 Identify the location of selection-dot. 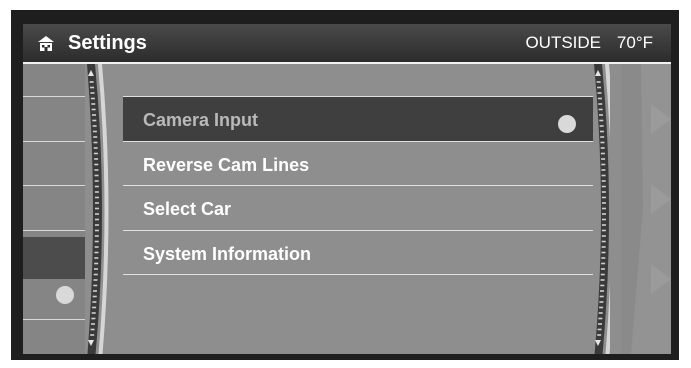
(567, 124).